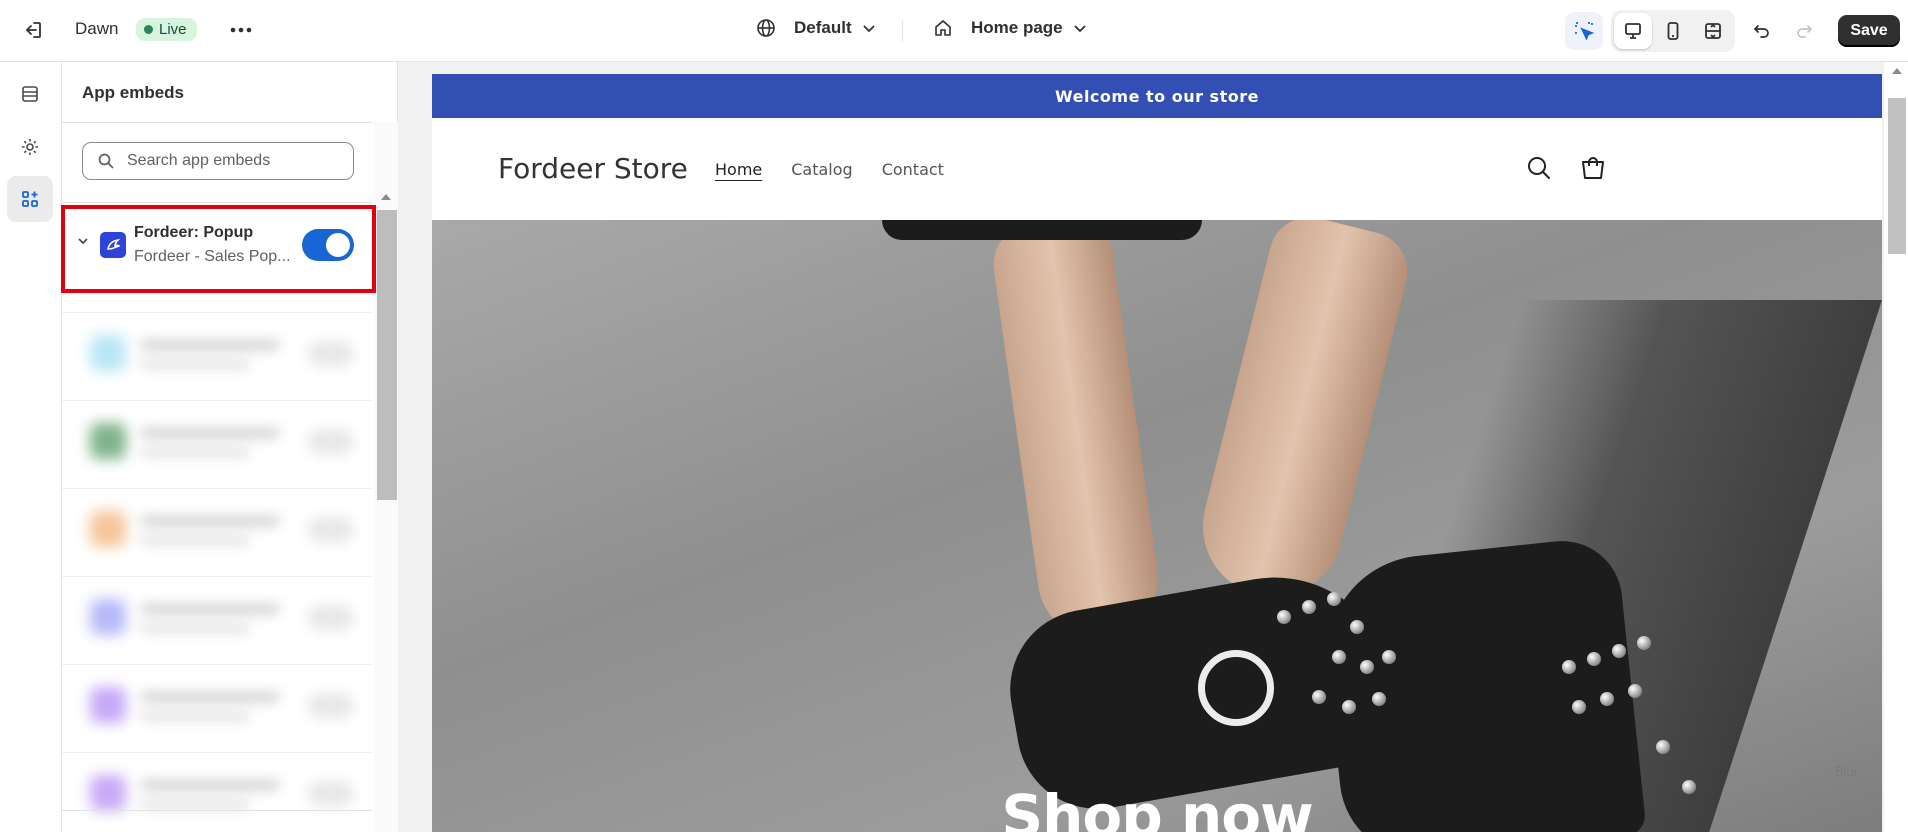  Describe the element at coordinates (1593, 168) in the screenshot. I see `cart-icon` at that location.